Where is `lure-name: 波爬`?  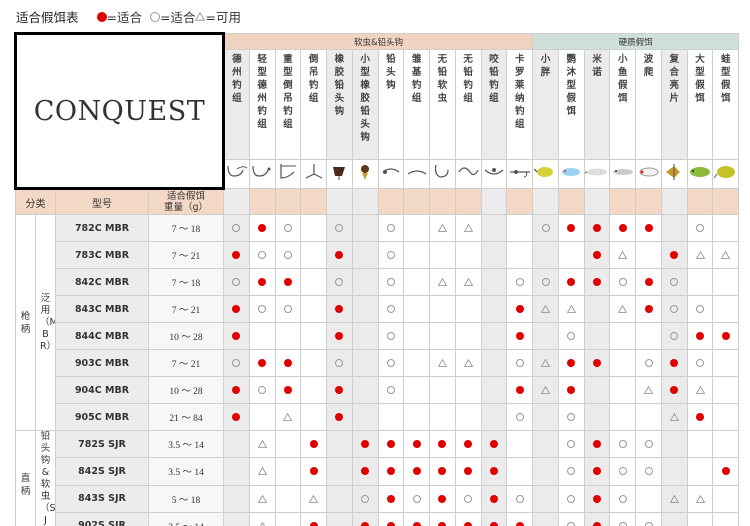 lure-name: 波爬 is located at coordinates (648, 104).